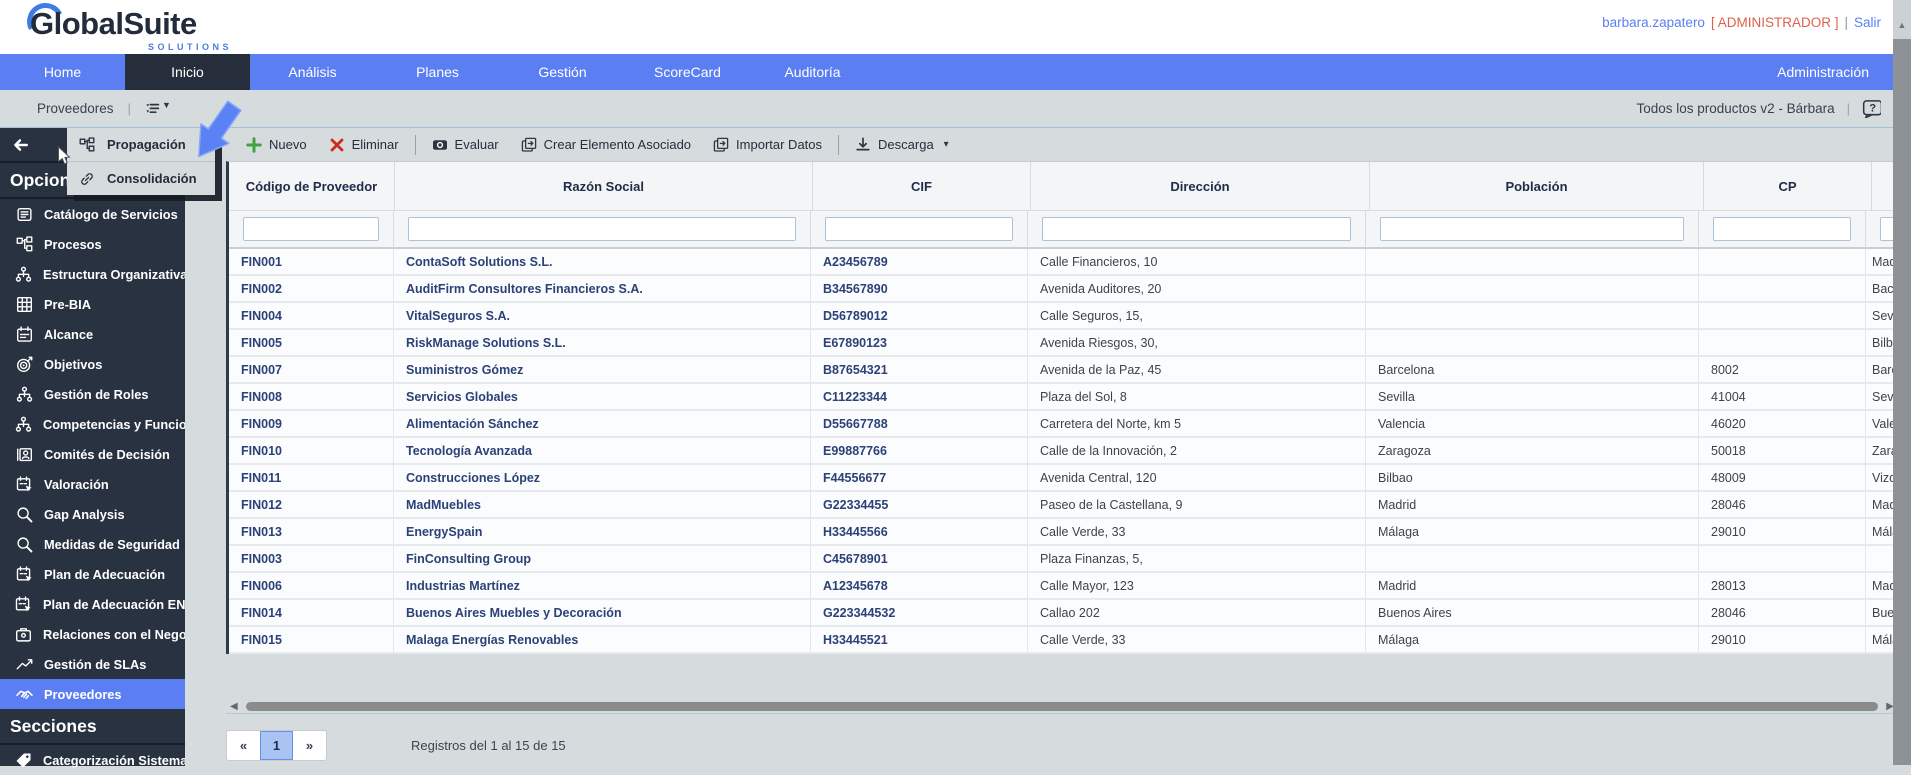  Describe the element at coordinates (602, 586) in the screenshot. I see `cell-razon-social: Industrias Martínez` at that location.